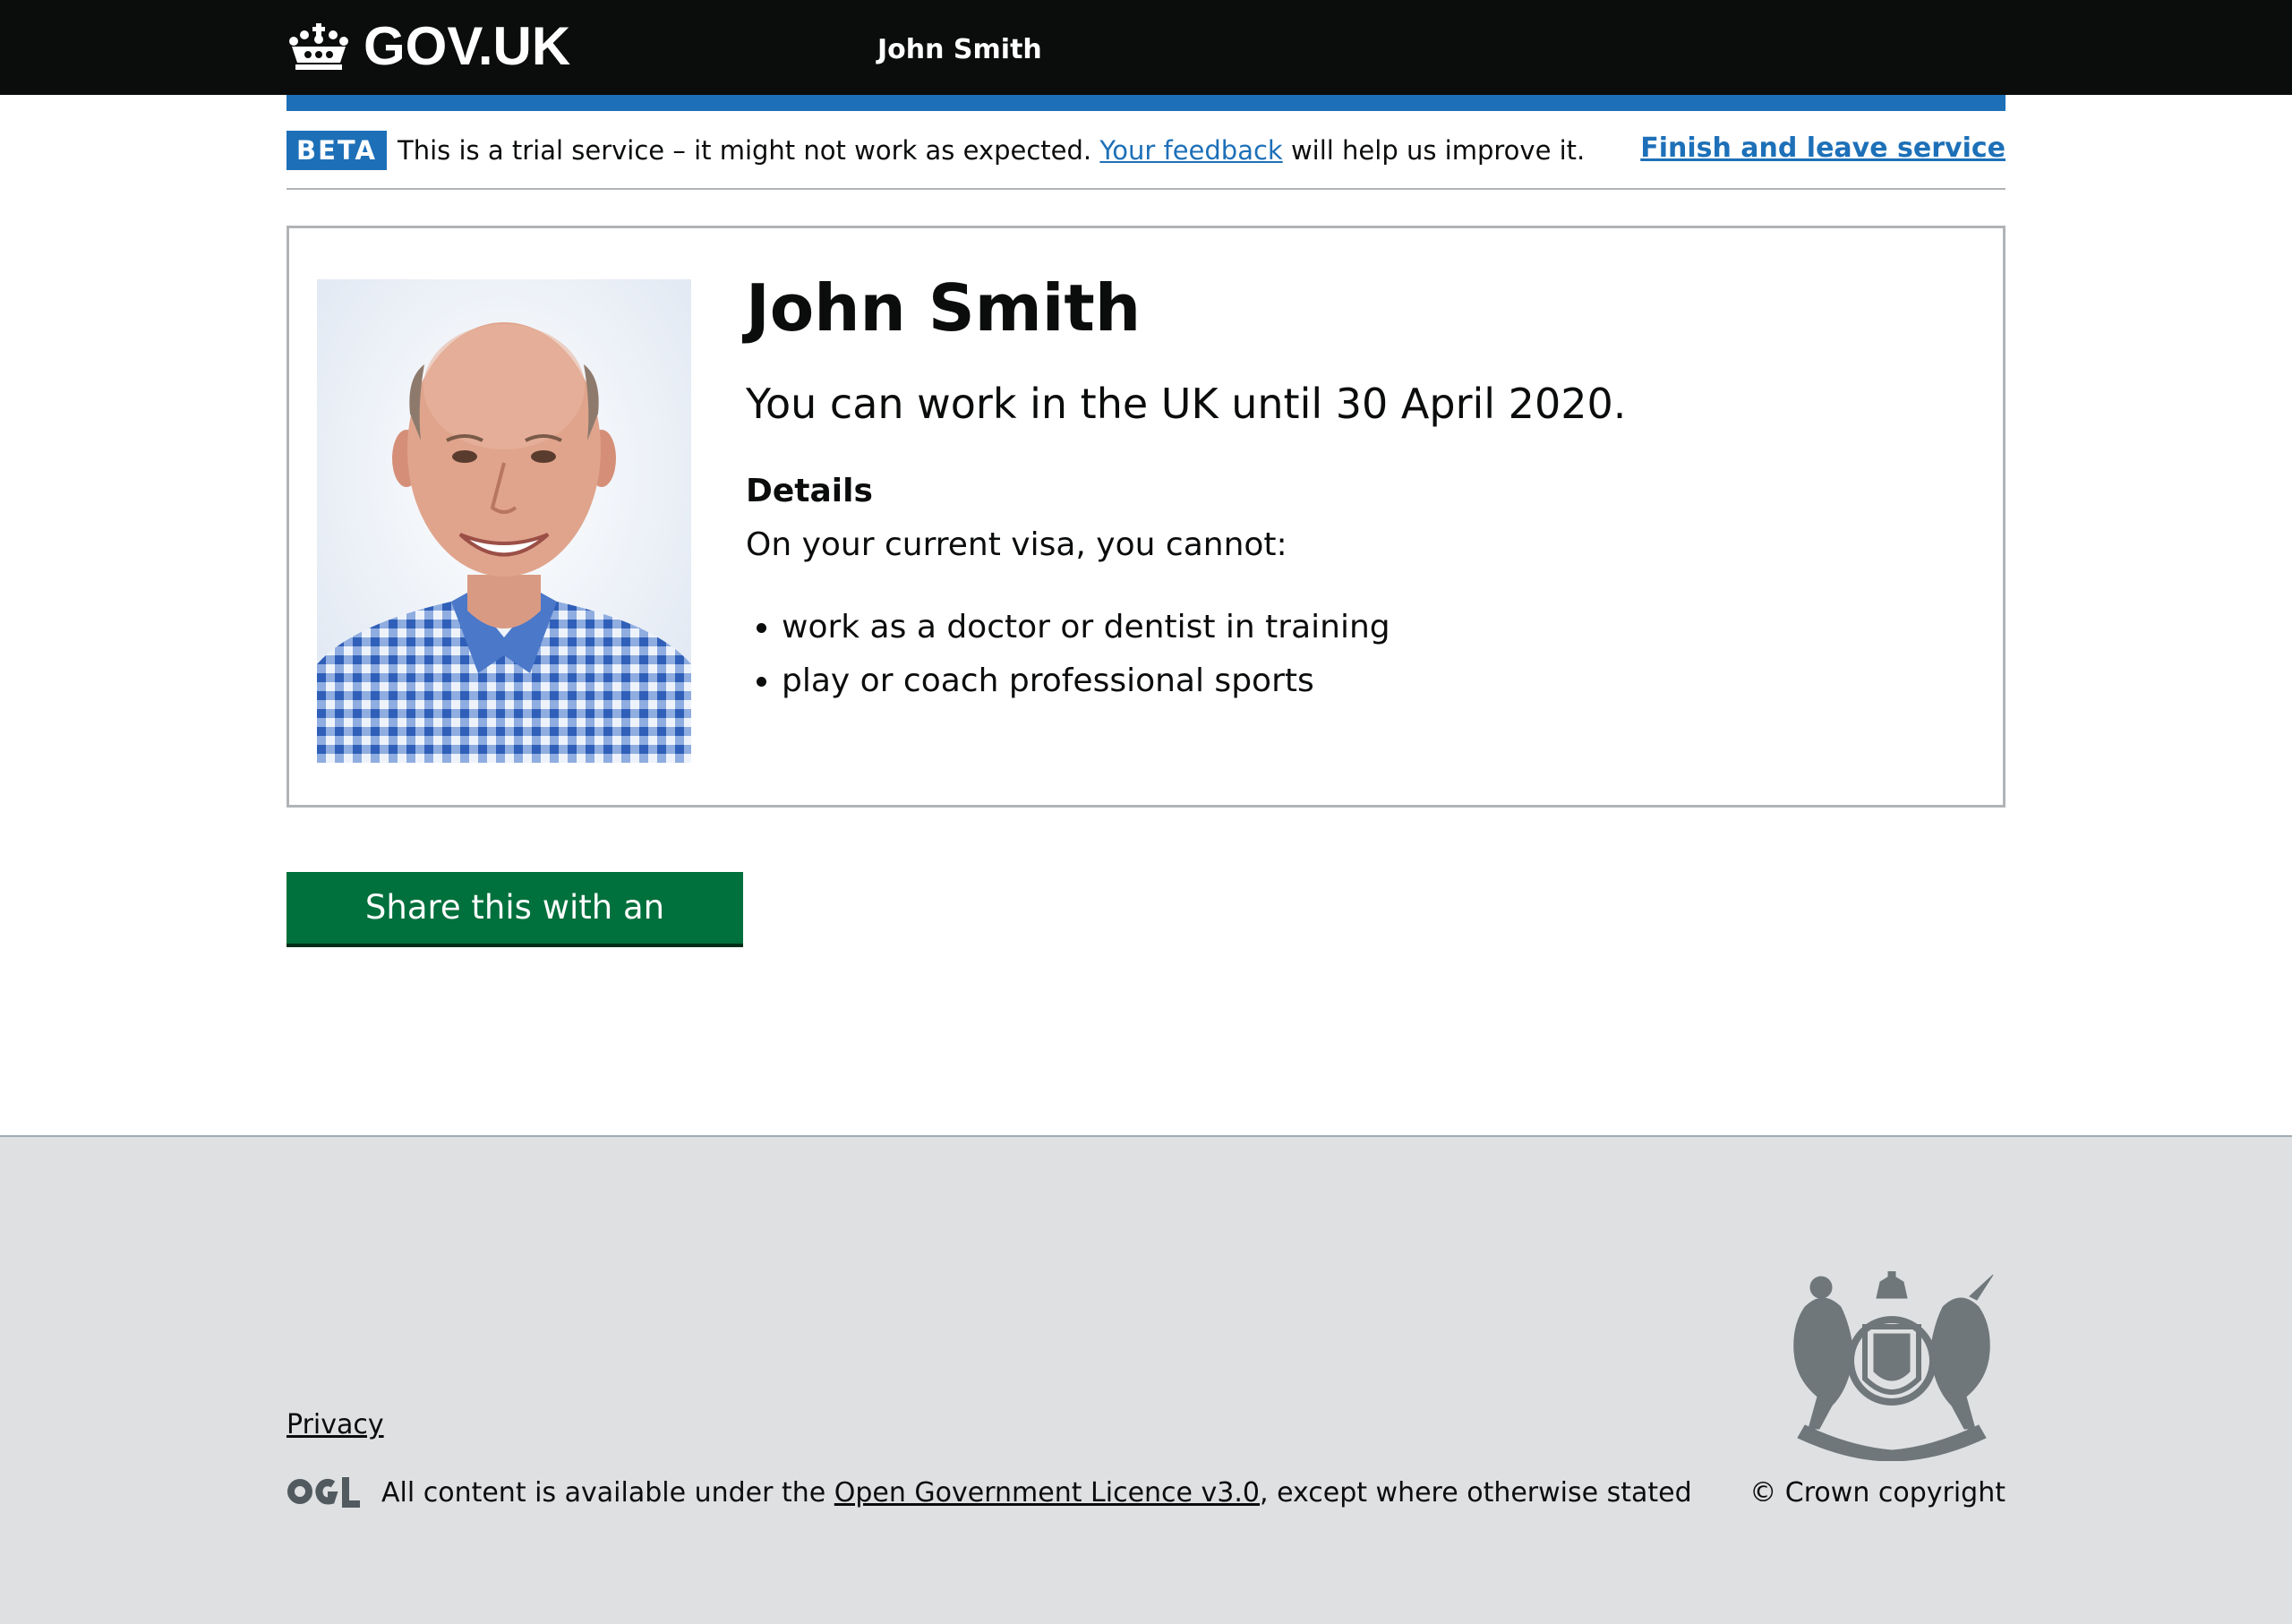 This screenshot has height=1624, width=2292. What do you see at coordinates (1146, 103) in the screenshot?
I see `header-accent-bar` at bounding box center [1146, 103].